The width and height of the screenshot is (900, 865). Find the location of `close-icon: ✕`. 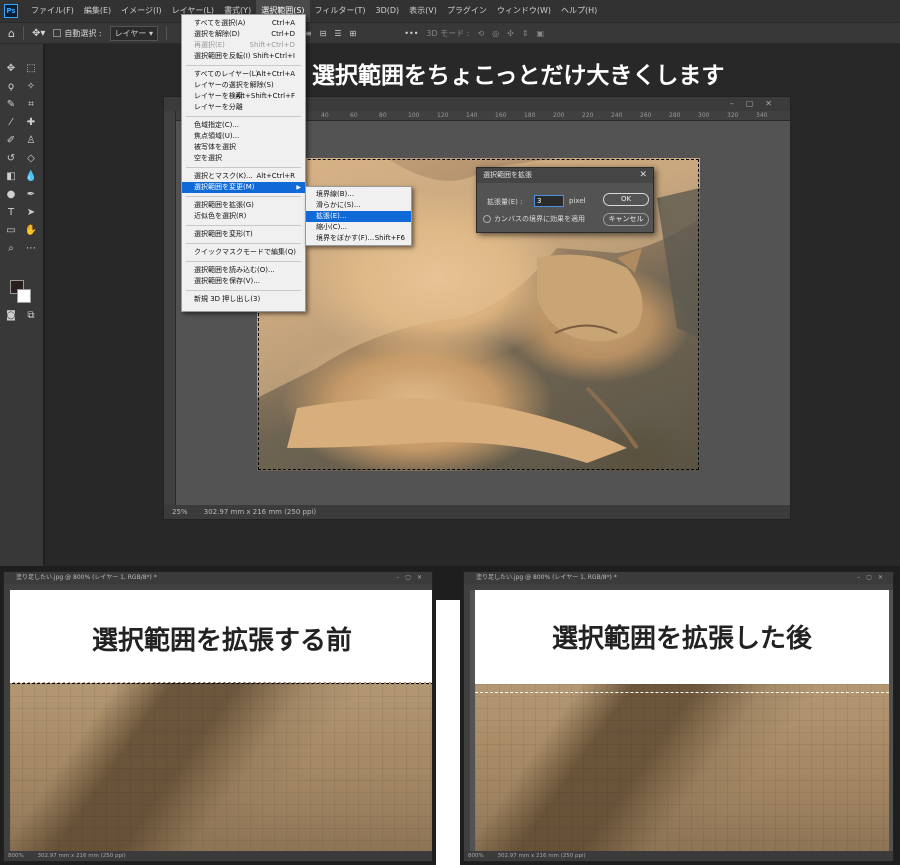

close-icon: ✕ is located at coordinates (643, 175).